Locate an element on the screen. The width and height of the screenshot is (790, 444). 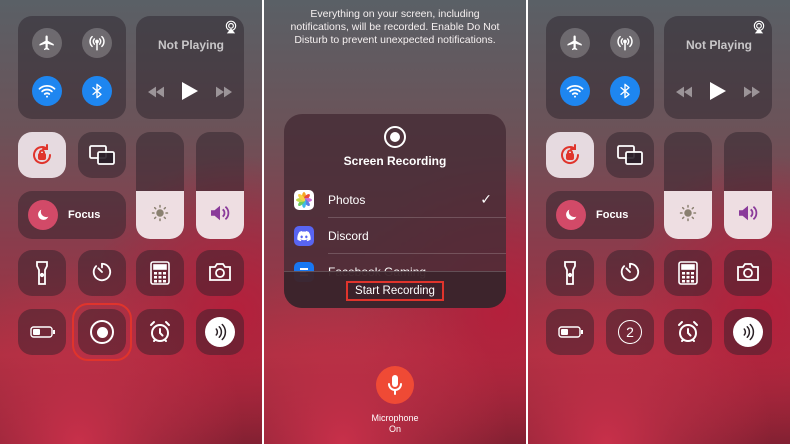
focus-label: Focus is located at coordinates (84, 215).